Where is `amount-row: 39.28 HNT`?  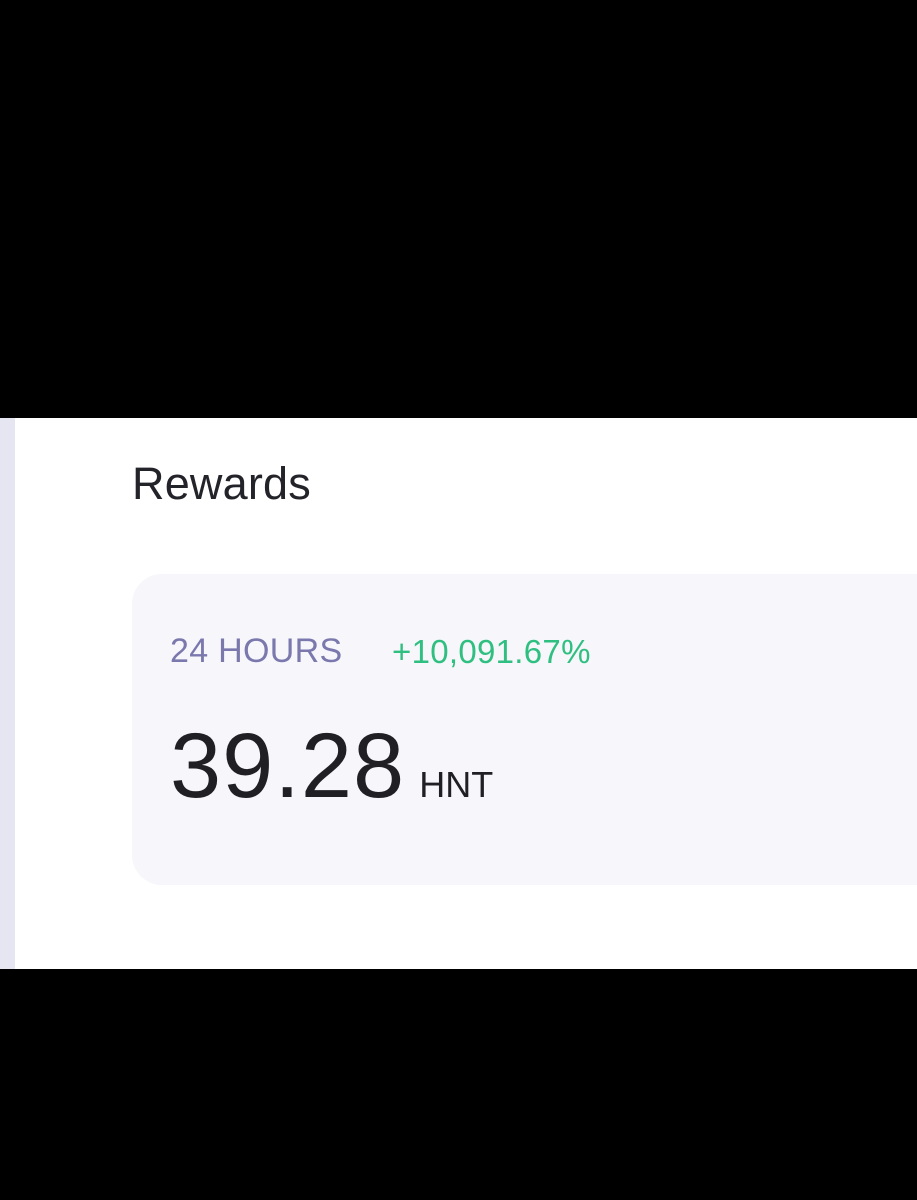 amount-row: 39.28 HNT is located at coordinates (331, 766).